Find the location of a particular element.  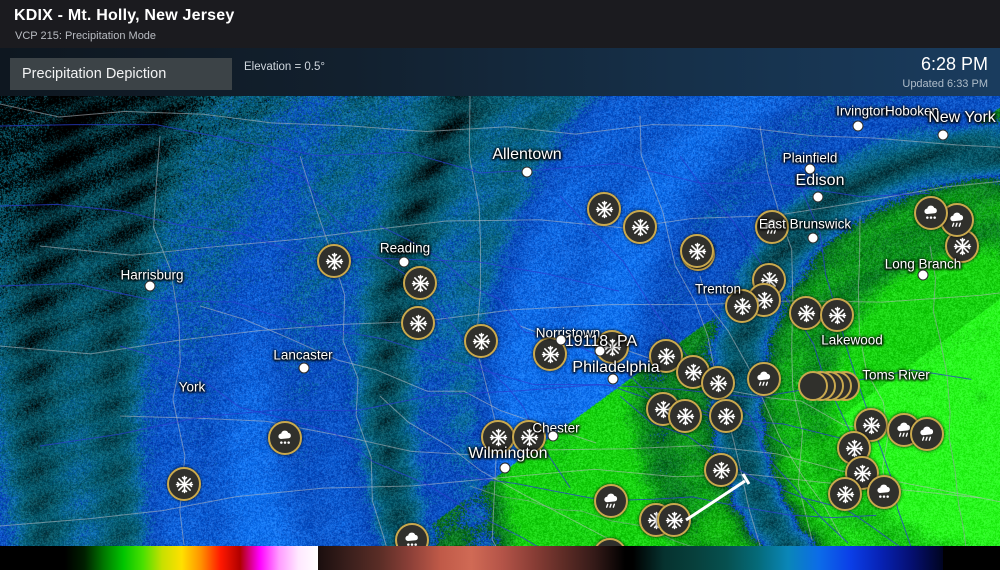

elevation-label: Elevation = 0.5° is located at coordinates (284, 67).